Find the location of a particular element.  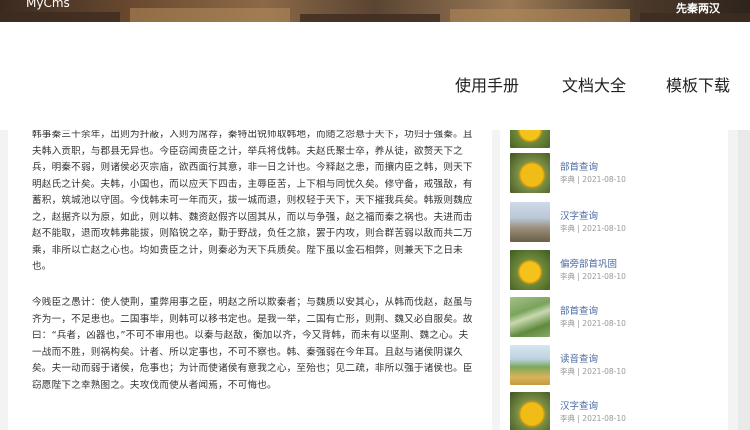

banner-right-link: 先秦两汉 is located at coordinates (698, 8).